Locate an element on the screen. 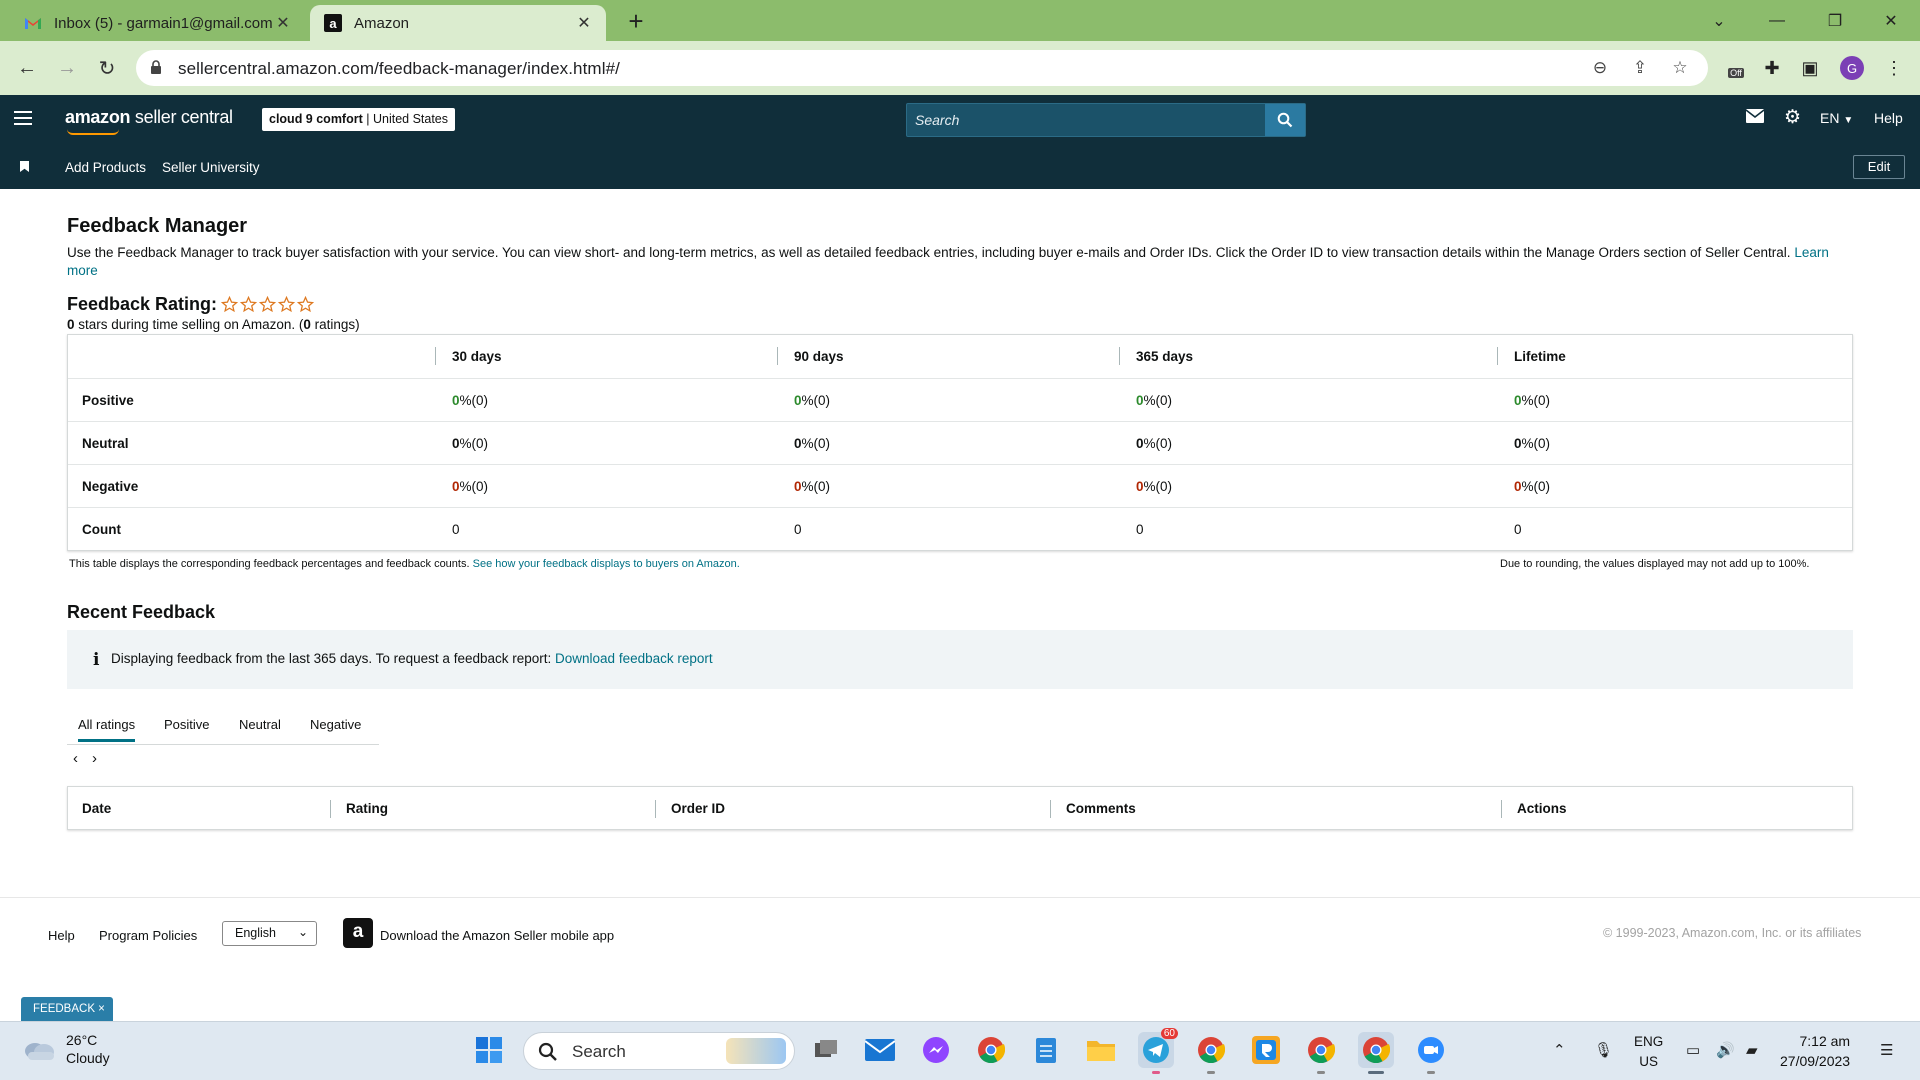  table-header-cell: 30 days is located at coordinates (606, 356).